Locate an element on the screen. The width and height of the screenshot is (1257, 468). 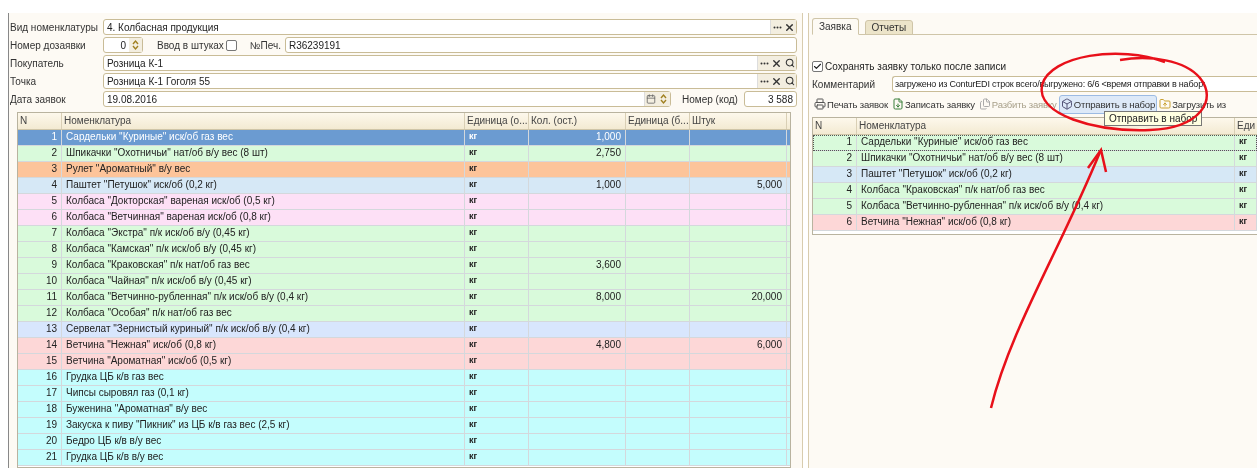
table-row: 16 Грудка ЦБ к/в газ вес кг is located at coordinates (404, 378).